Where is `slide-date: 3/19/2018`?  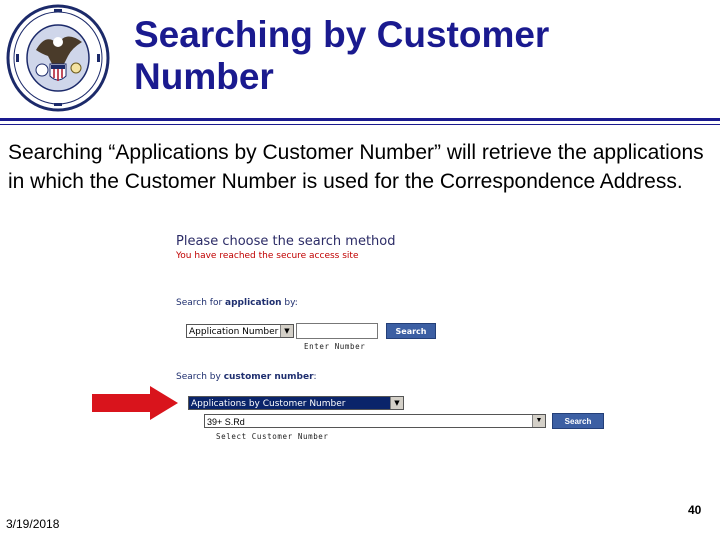
slide-date: 3/19/2018 is located at coordinates (33, 524).